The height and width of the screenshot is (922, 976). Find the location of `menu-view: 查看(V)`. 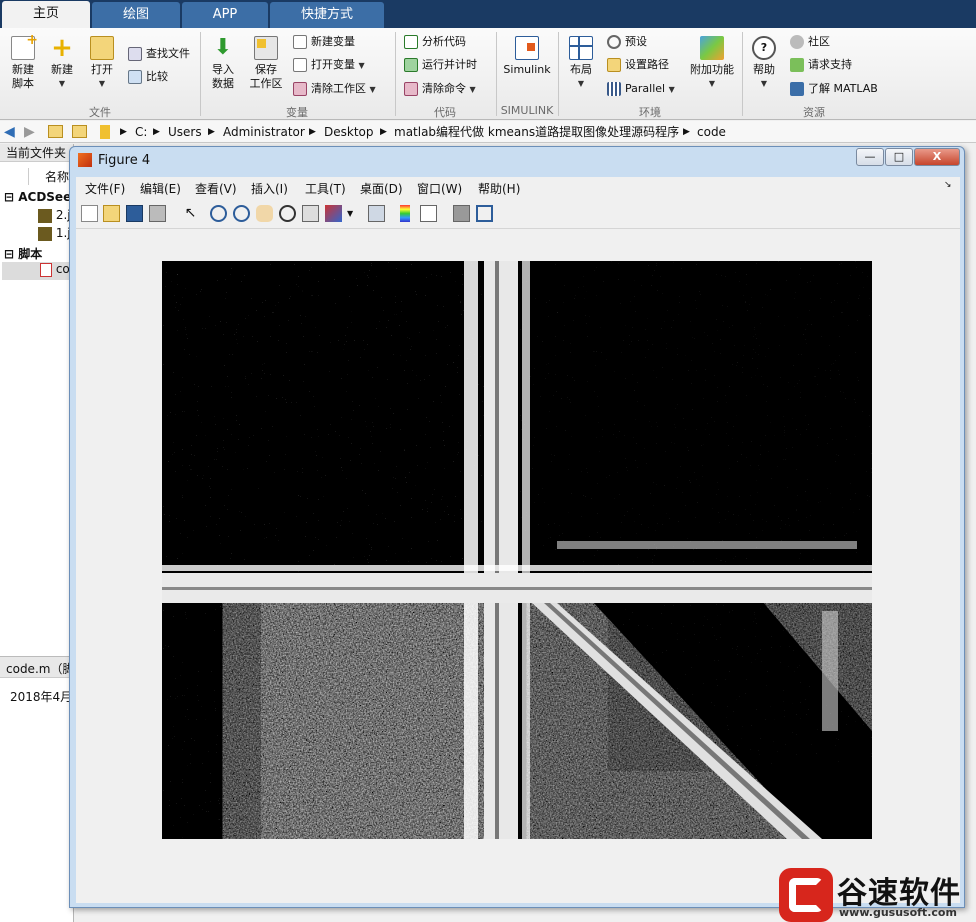

menu-view: 查看(V) is located at coordinates (216, 188).